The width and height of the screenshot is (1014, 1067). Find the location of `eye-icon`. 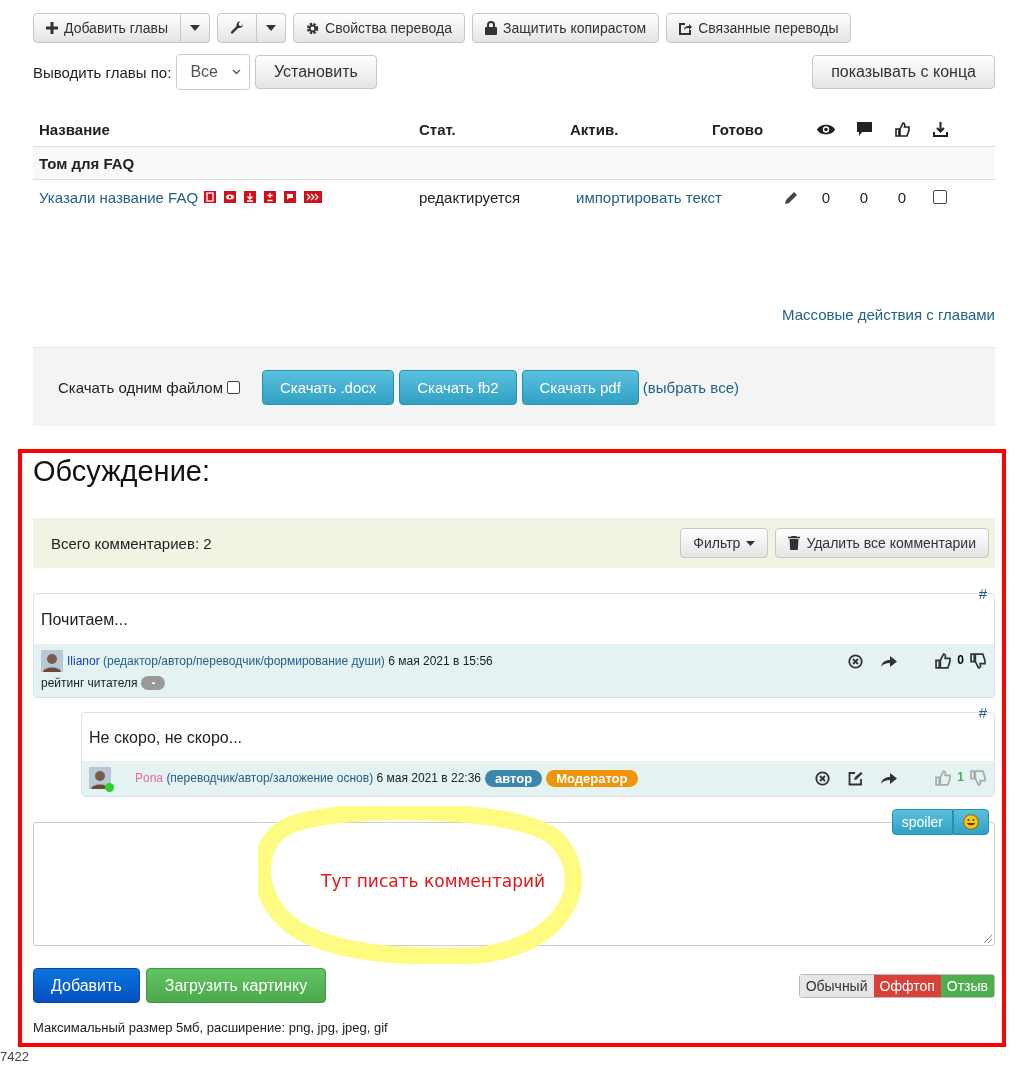

eye-icon is located at coordinates (826, 129).